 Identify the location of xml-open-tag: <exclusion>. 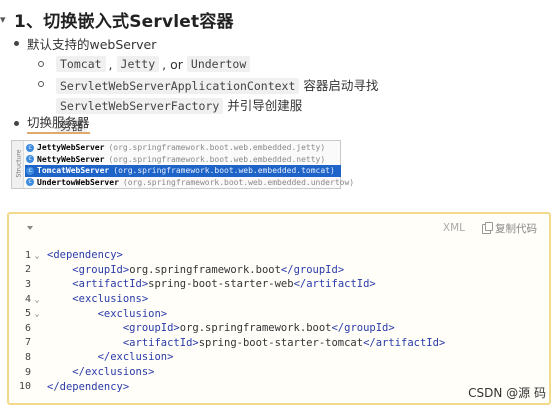
(132, 313).